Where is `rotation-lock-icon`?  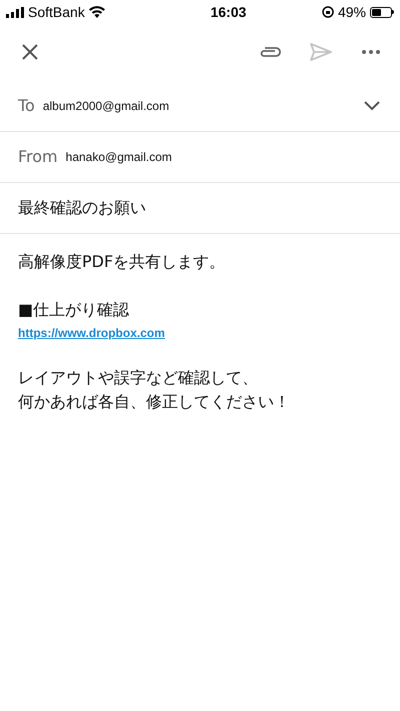
rotation-lock-icon is located at coordinates (328, 12).